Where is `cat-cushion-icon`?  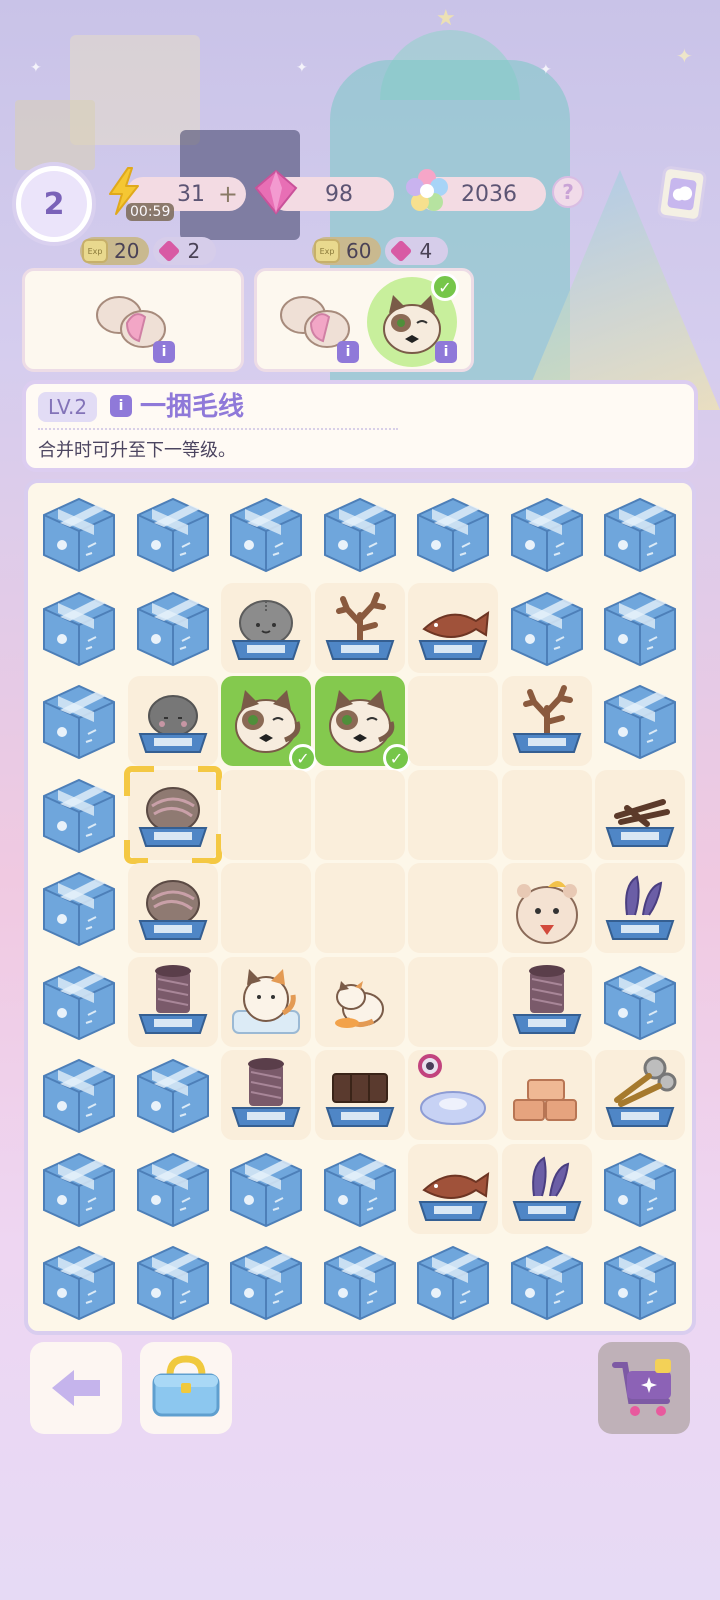 cat-cushion-icon is located at coordinates (453, 1095).